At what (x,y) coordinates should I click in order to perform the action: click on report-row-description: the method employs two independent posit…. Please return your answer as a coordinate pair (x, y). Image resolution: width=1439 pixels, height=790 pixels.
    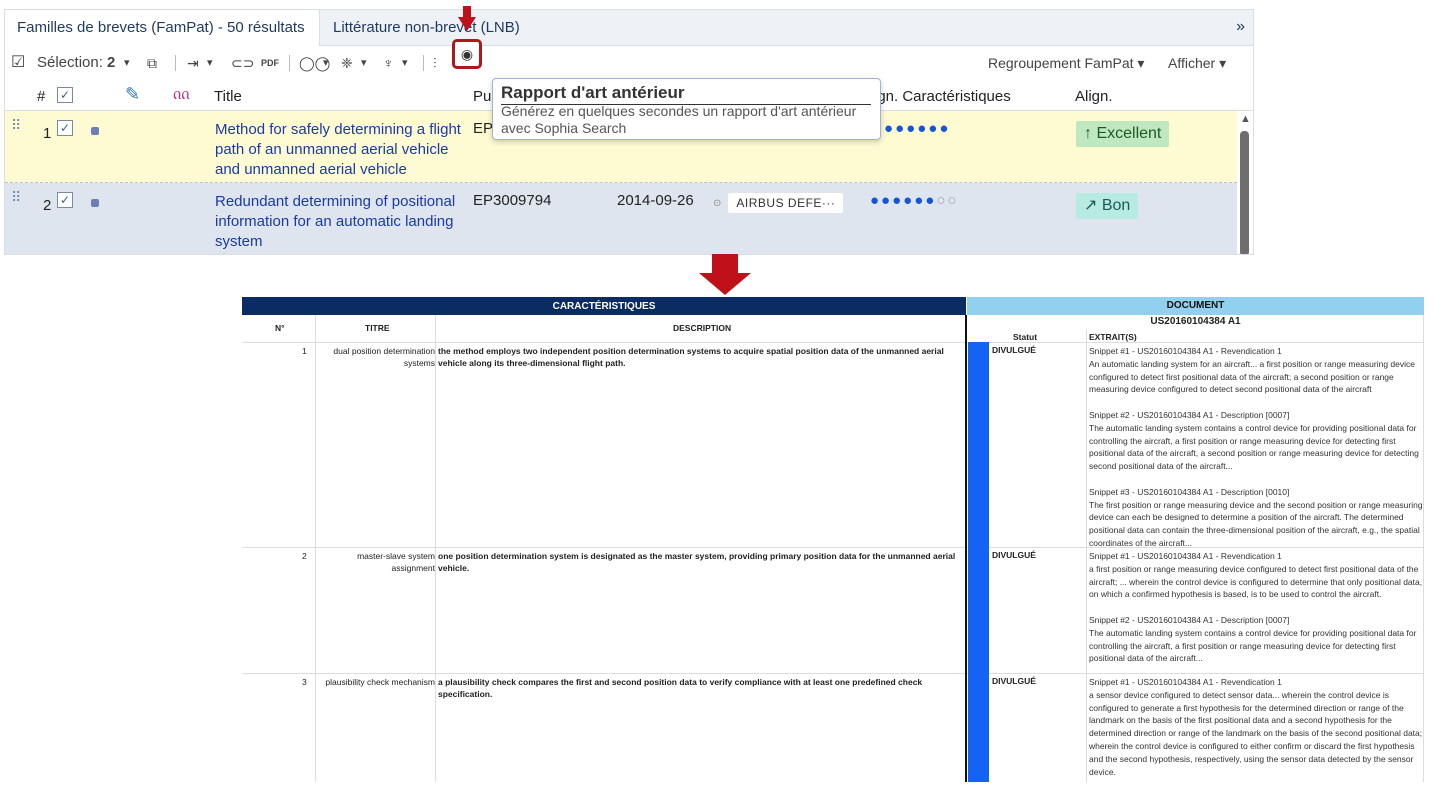
    Looking at the image, I should click on (691, 357).